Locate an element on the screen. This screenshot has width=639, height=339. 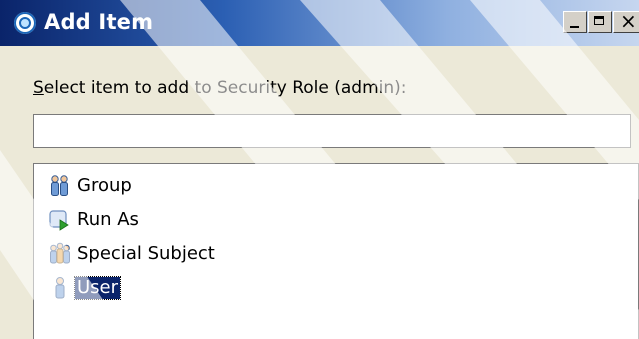
close-button is located at coordinates (626, 21).